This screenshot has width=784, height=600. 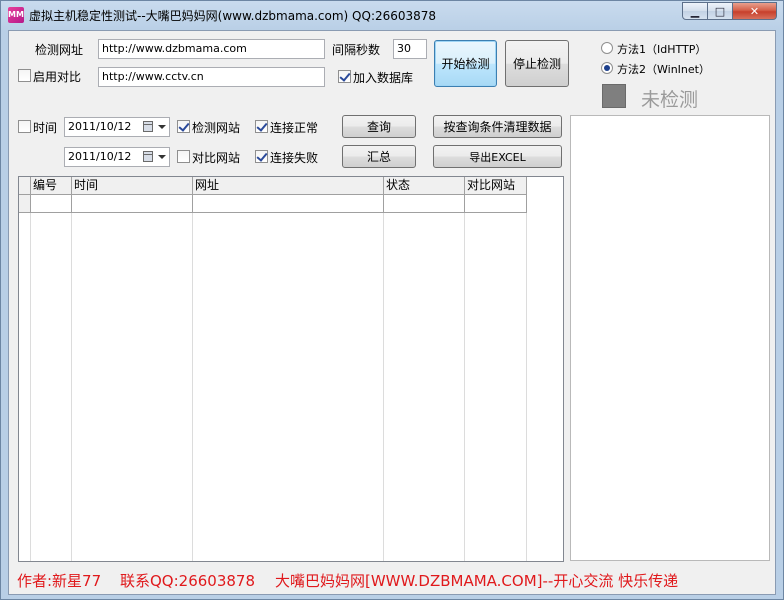 I want to click on close-button: ✕, so click(x=755, y=11).